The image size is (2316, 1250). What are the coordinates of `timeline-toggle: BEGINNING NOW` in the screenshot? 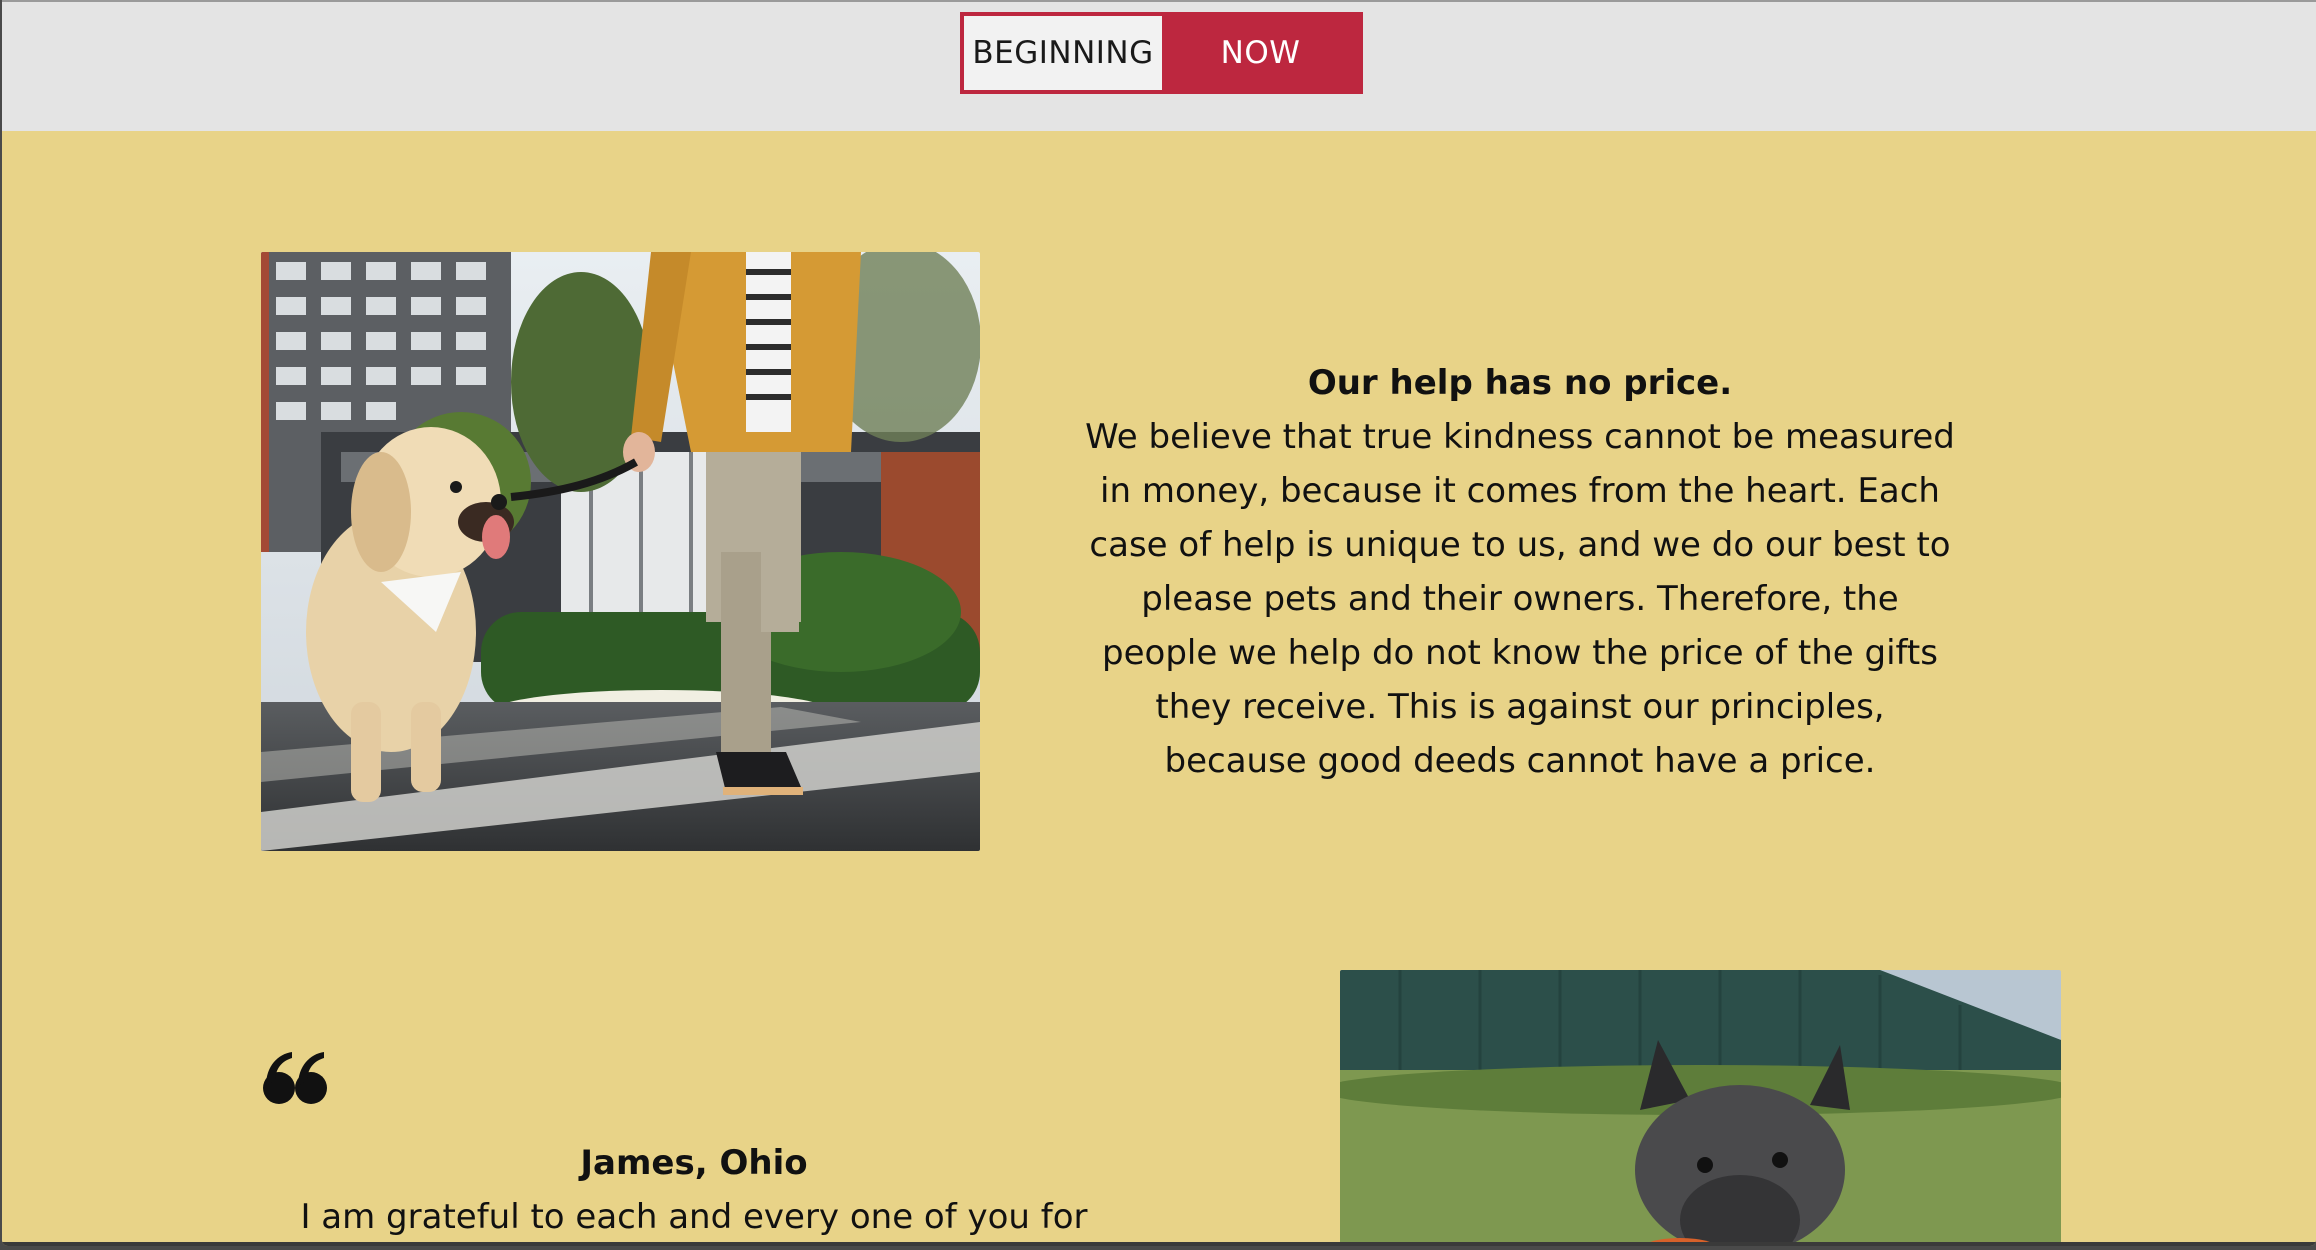 It's located at (1161, 53).